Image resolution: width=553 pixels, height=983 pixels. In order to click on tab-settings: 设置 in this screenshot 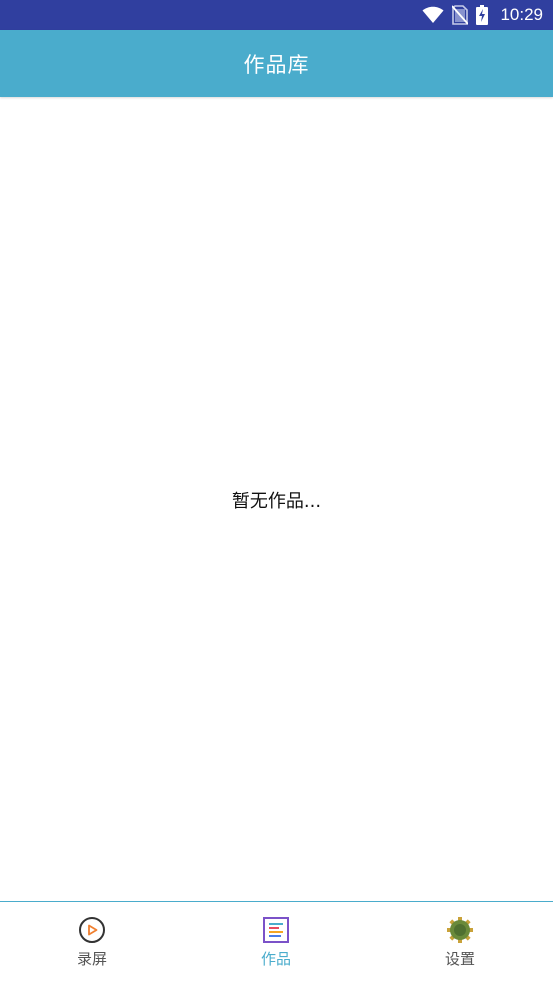, I will do `click(460, 942)`.